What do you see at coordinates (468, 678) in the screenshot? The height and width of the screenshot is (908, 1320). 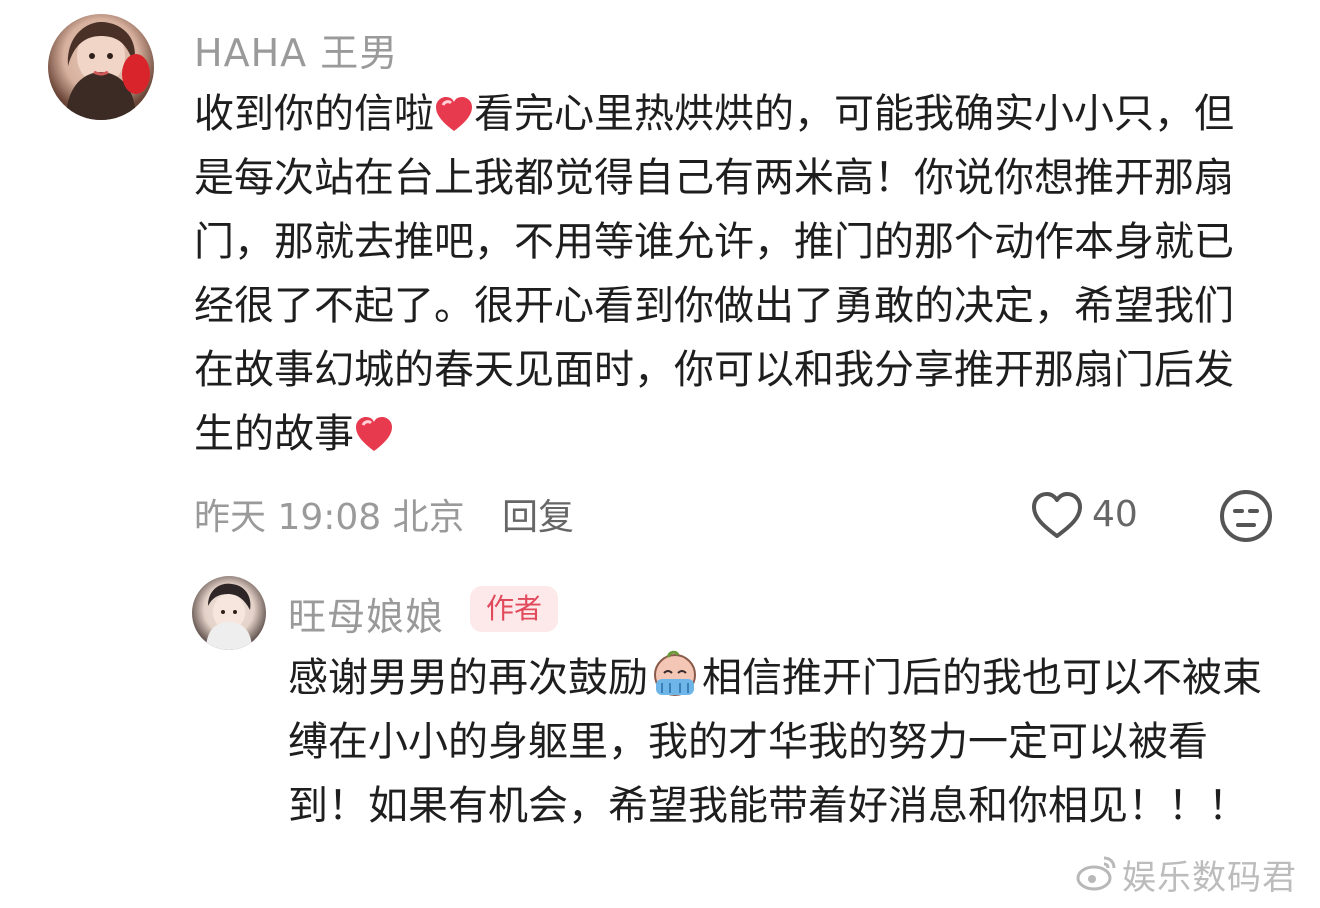 I see `reply-text-start: 感谢男男的再次鼓励` at bounding box center [468, 678].